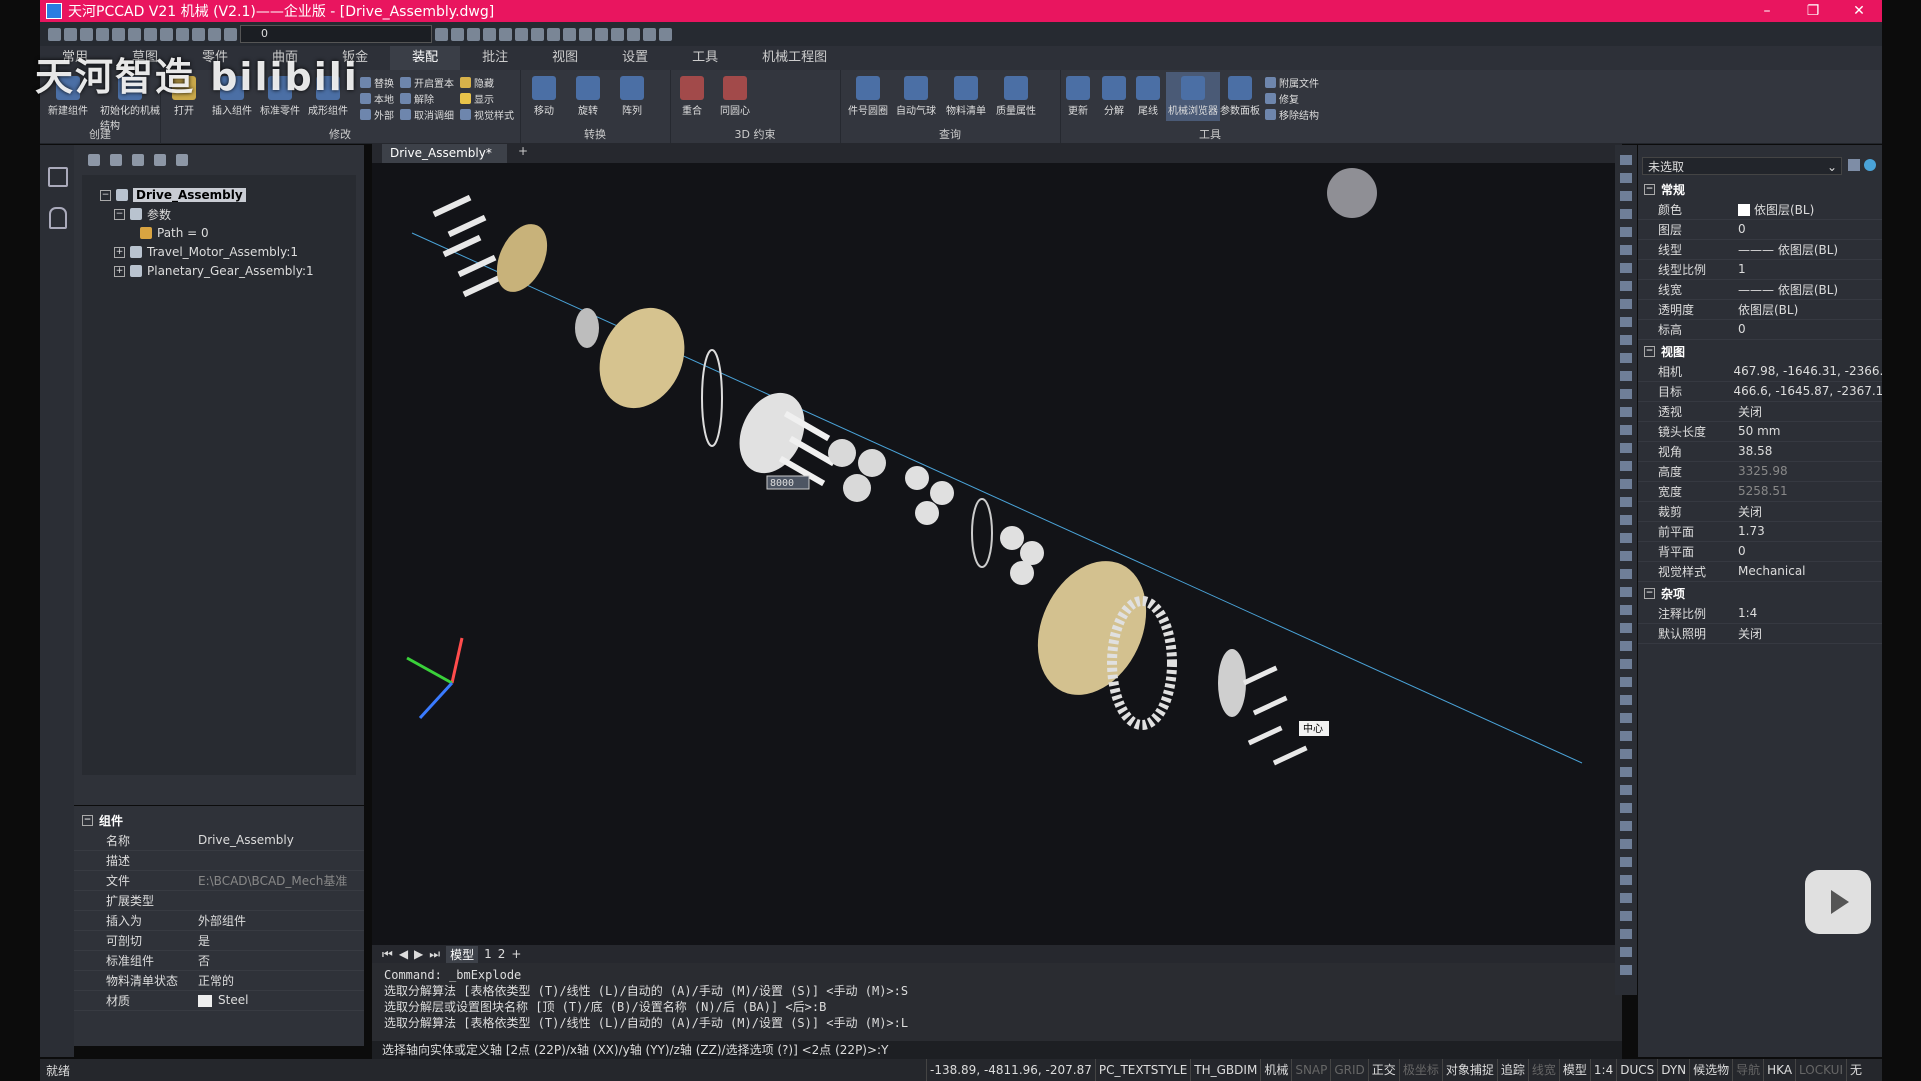  Describe the element at coordinates (1747, 613) in the screenshot. I see `prop-value: 1:4` at that location.